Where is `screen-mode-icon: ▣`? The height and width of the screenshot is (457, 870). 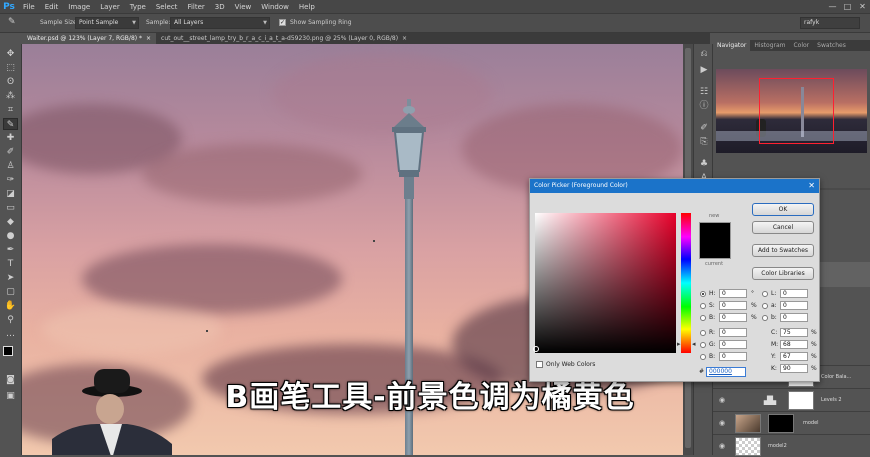
screen-mode-icon: ▣ is located at coordinates (10, 396).